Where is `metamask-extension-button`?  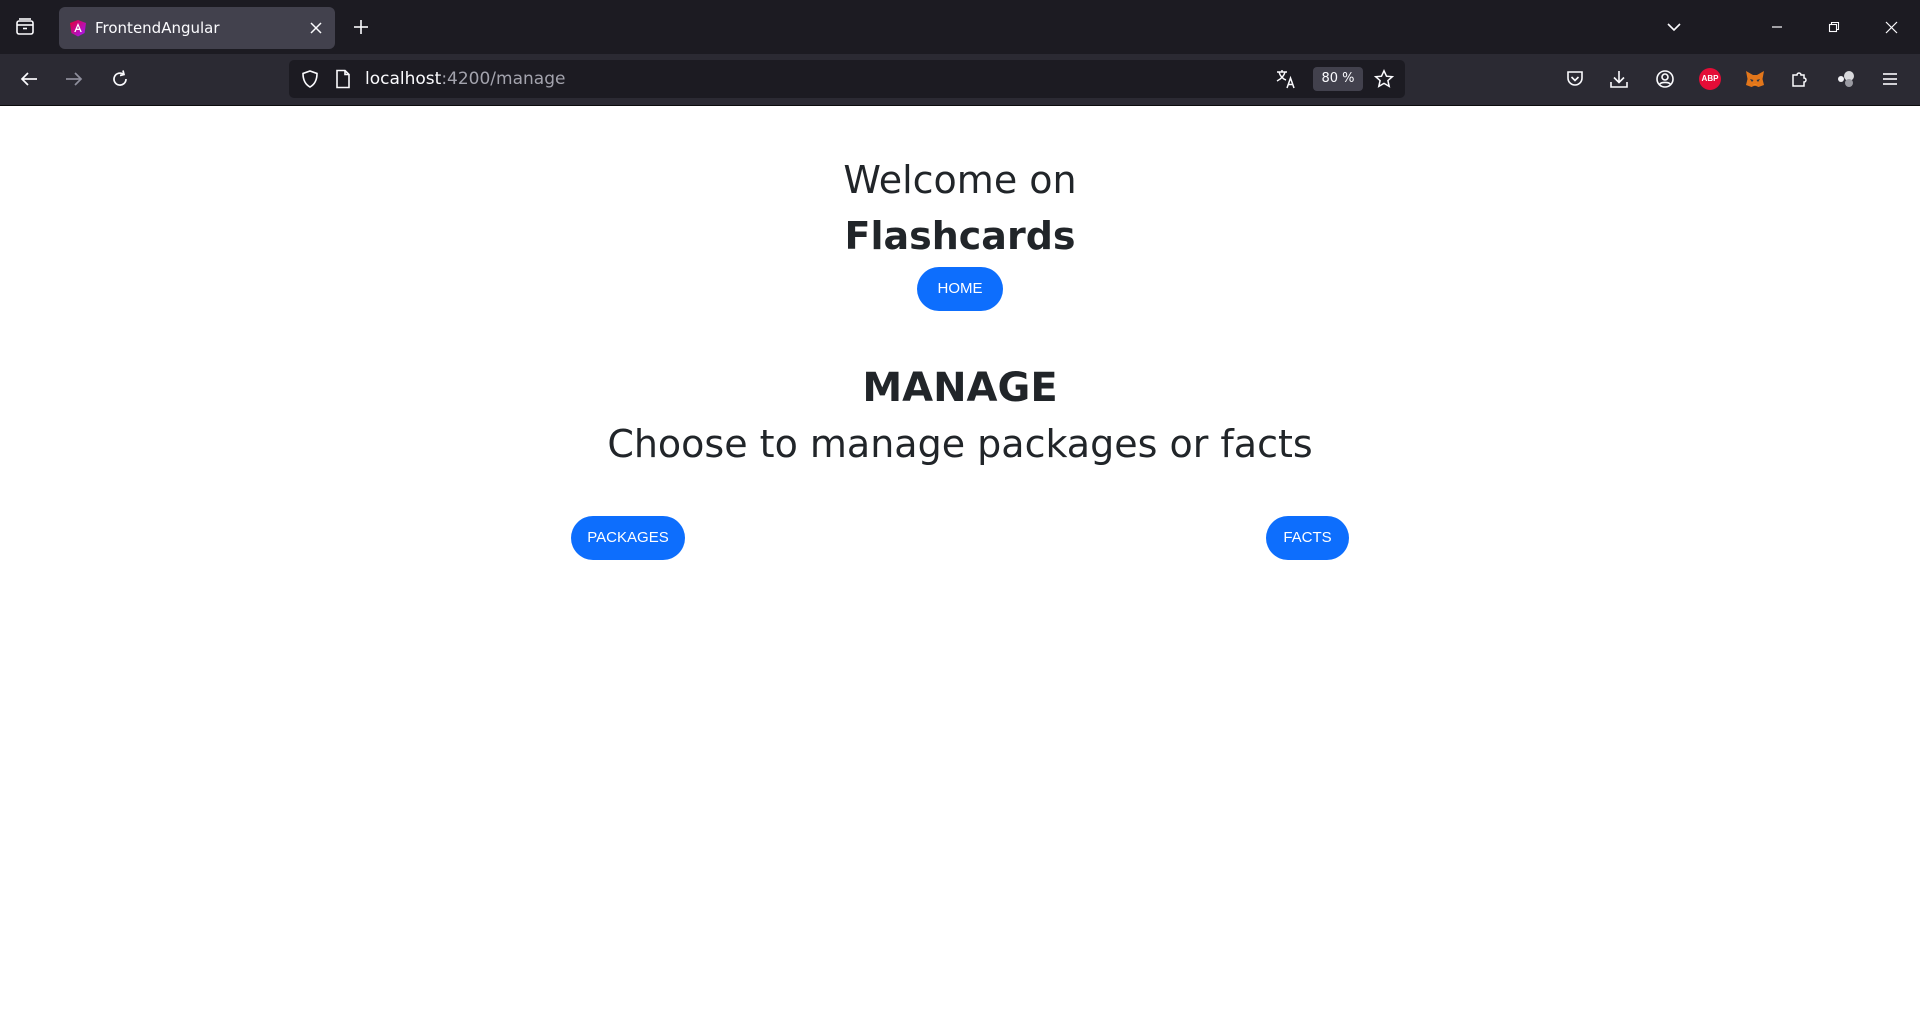
metamask-extension-button is located at coordinates (1755, 79).